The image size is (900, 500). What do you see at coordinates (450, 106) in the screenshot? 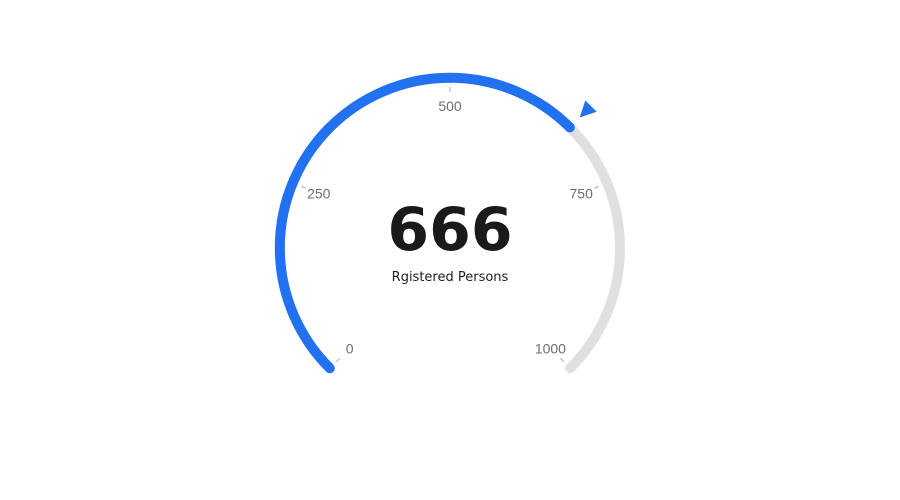
I see `gauge-tick-label: 500` at bounding box center [450, 106].